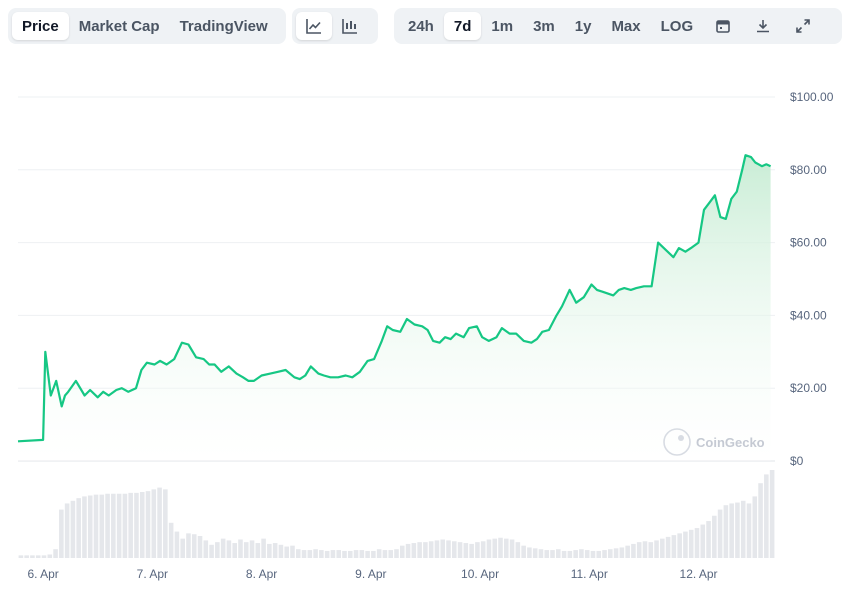 Image resolution: width=850 pixels, height=601 pixels. What do you see at coordinates (480, 574) in the screenshot?
I see `x-tick-label: 10. Apr` at bounding box center [480, 574].